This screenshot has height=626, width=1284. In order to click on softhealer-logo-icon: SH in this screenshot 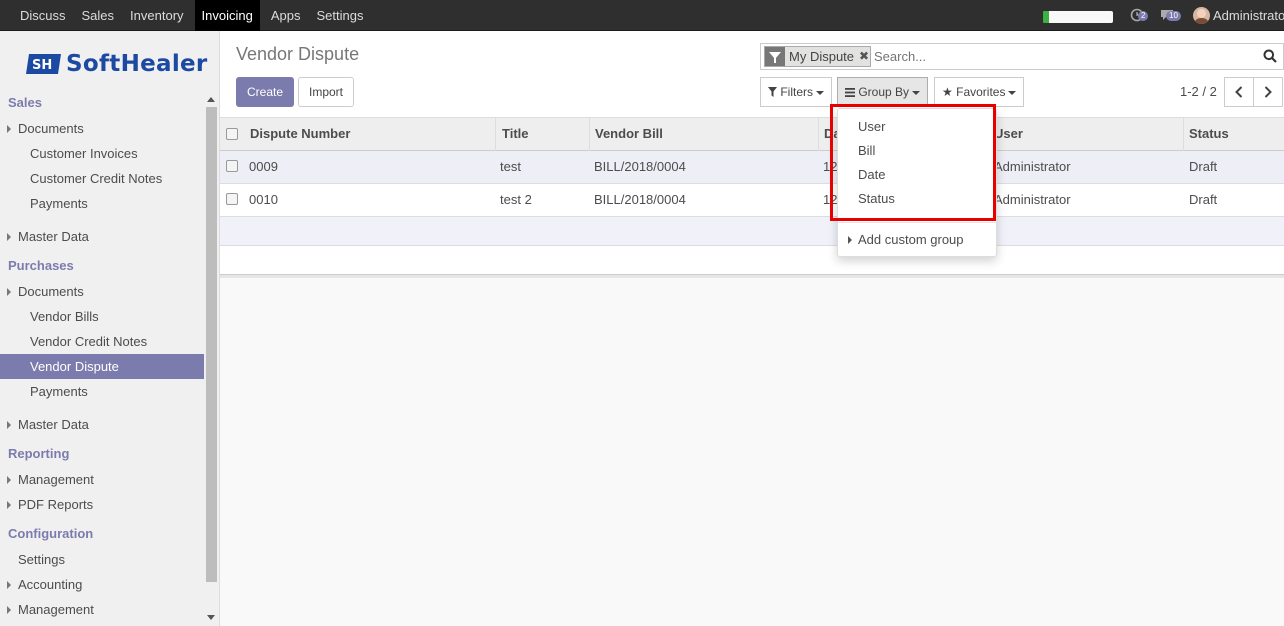, I will do `click(43, 64)`.